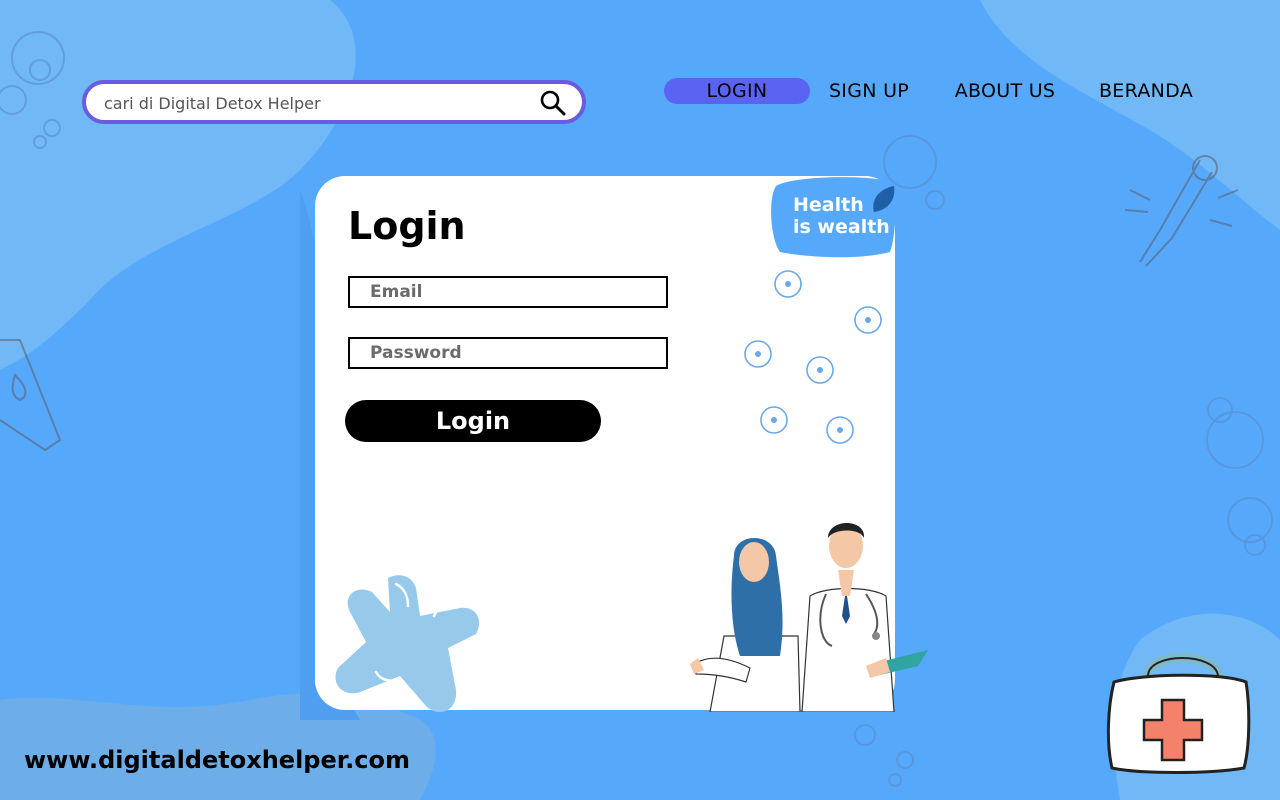  What do you see at coordinates (809, 617) in the screenshot?
I see `doctors-illustration` at bounding box center [809, 617].